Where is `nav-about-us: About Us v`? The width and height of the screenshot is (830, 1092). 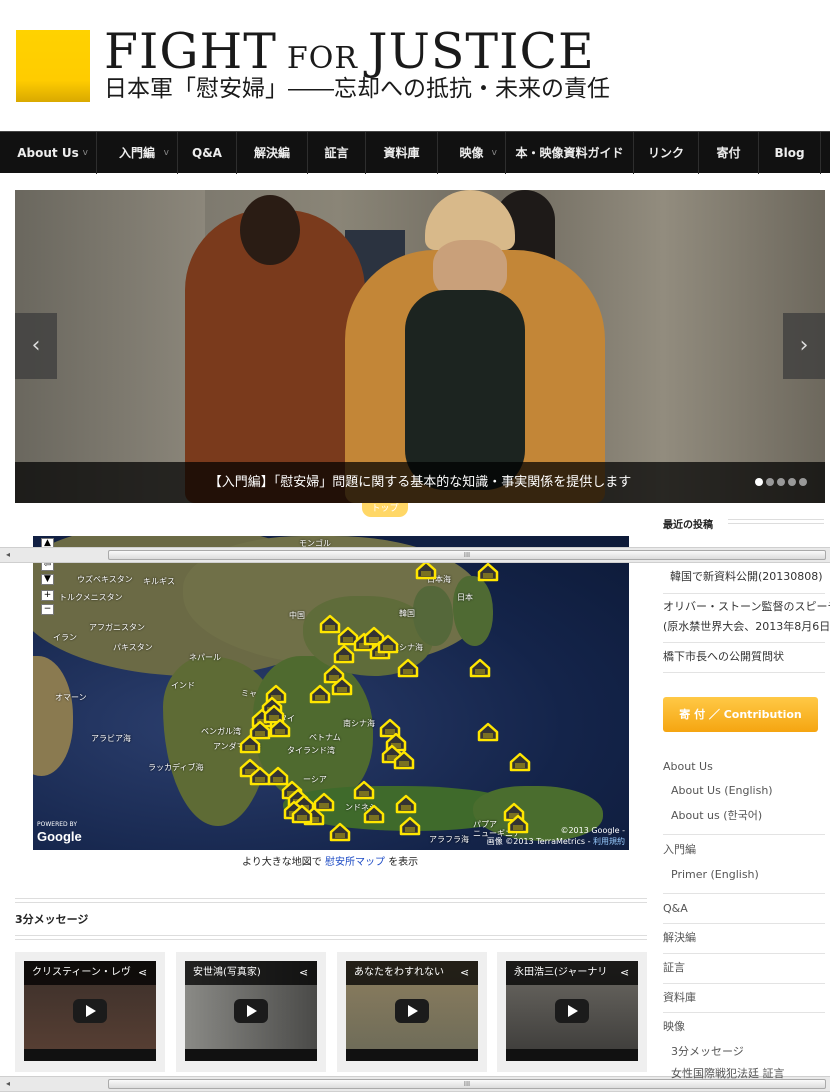
nav-about-us: About Us v is located at coordinates (48, 153).